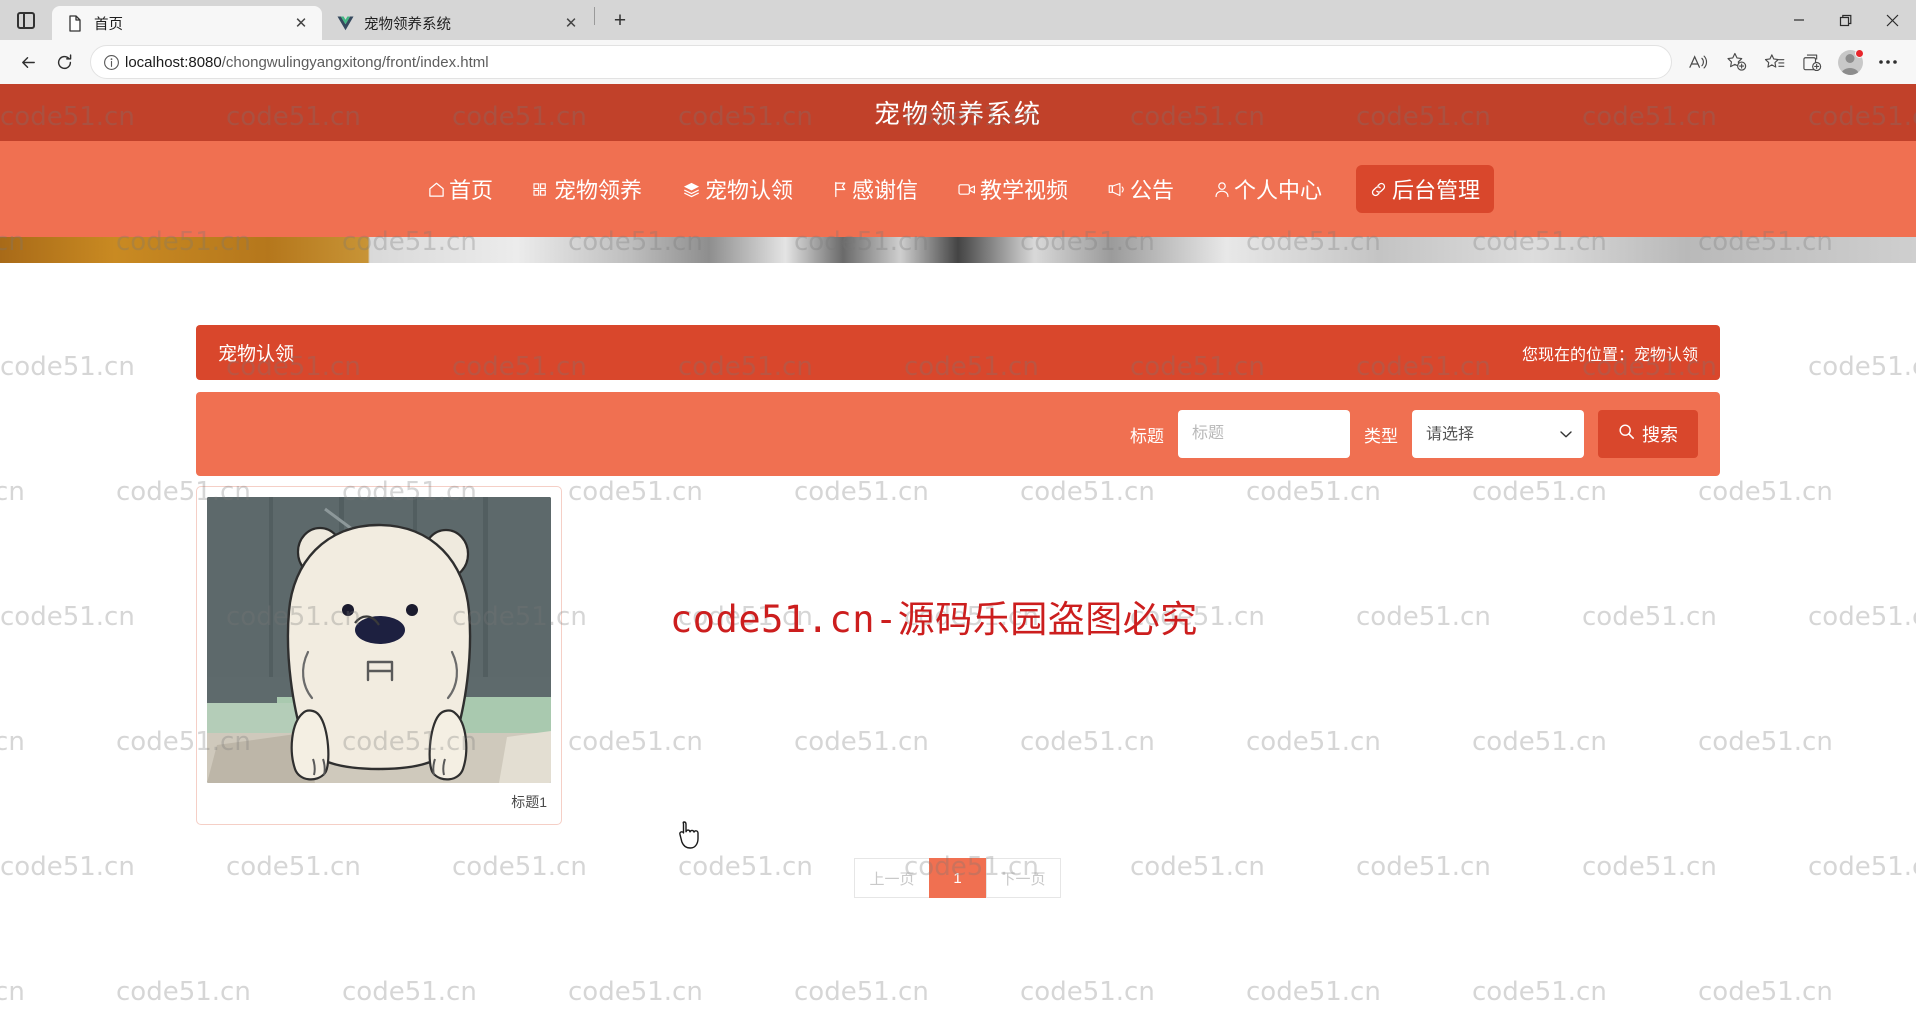  Describe the element at coordinates (407, 24) in the screenshot. I see `tab-title: 宠物领养系统` at that location.